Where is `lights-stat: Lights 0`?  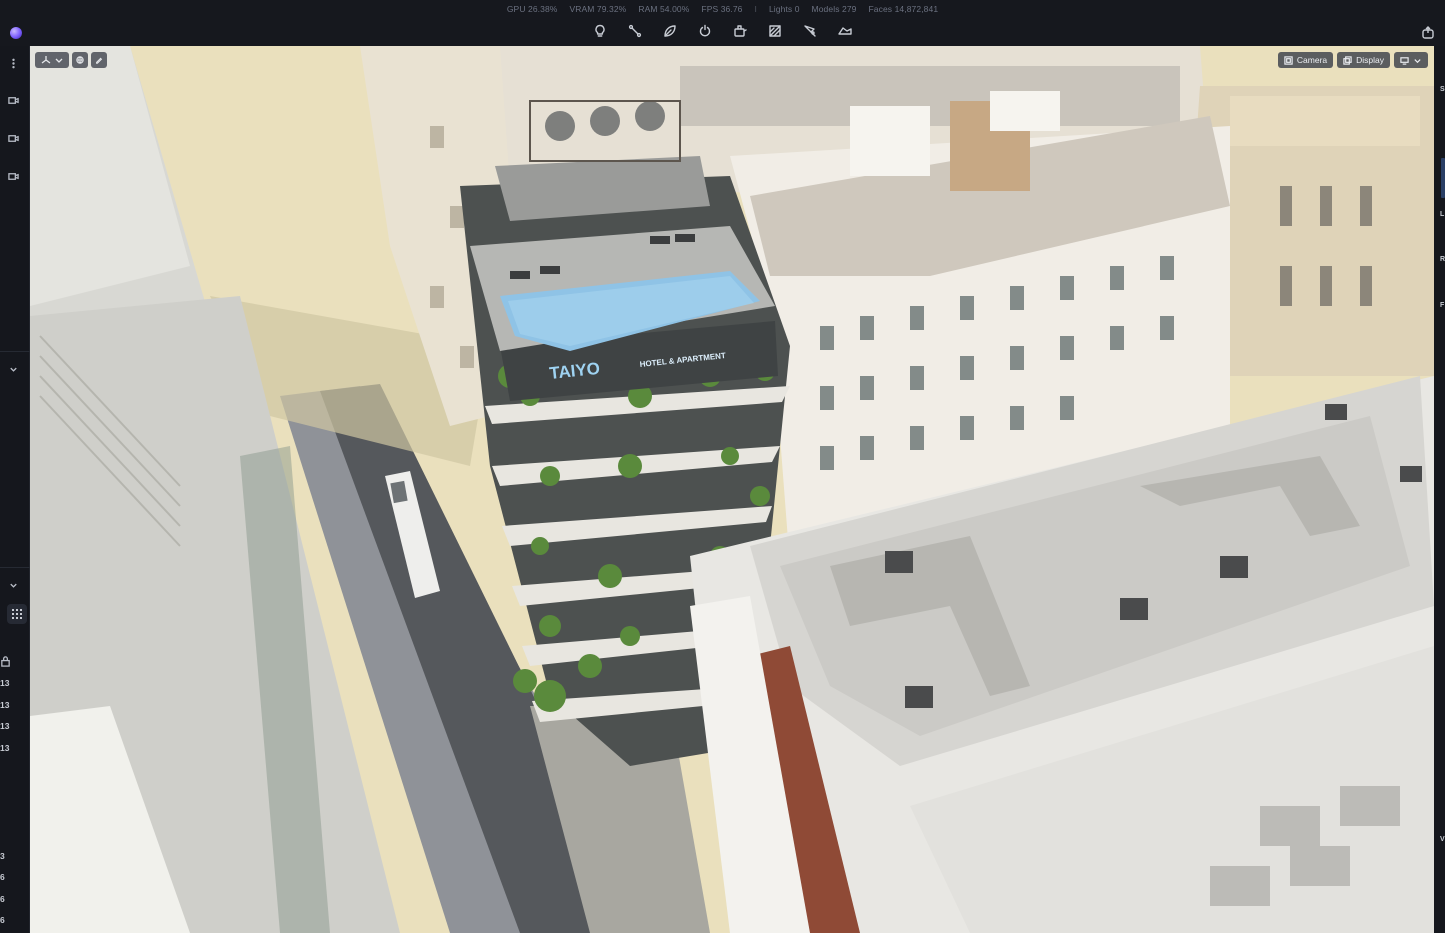 lights-stat: Lights 0 is located at coordinates (784, 9).